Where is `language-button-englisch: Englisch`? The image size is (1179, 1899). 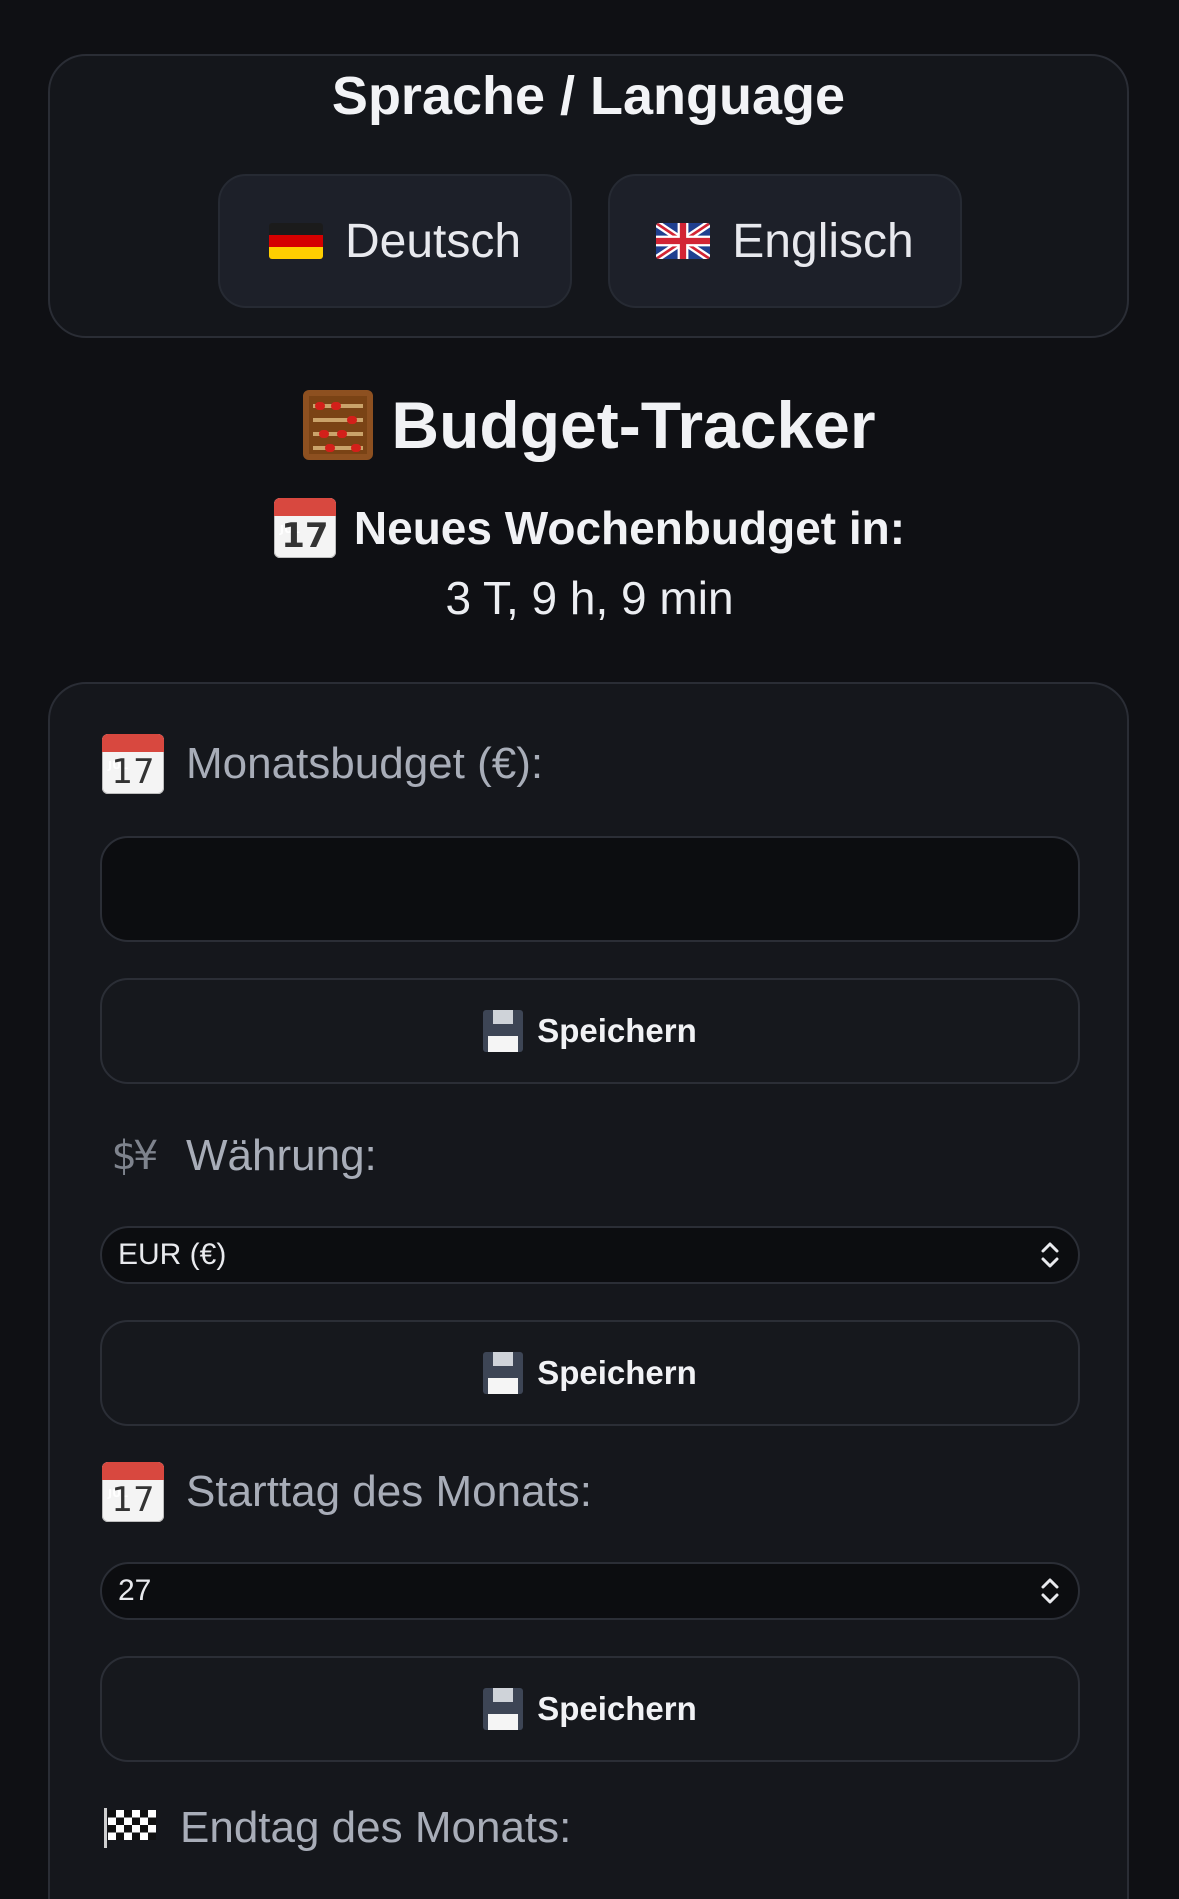 language-button-englisch: Englisch is located at coordinates (785, 241).